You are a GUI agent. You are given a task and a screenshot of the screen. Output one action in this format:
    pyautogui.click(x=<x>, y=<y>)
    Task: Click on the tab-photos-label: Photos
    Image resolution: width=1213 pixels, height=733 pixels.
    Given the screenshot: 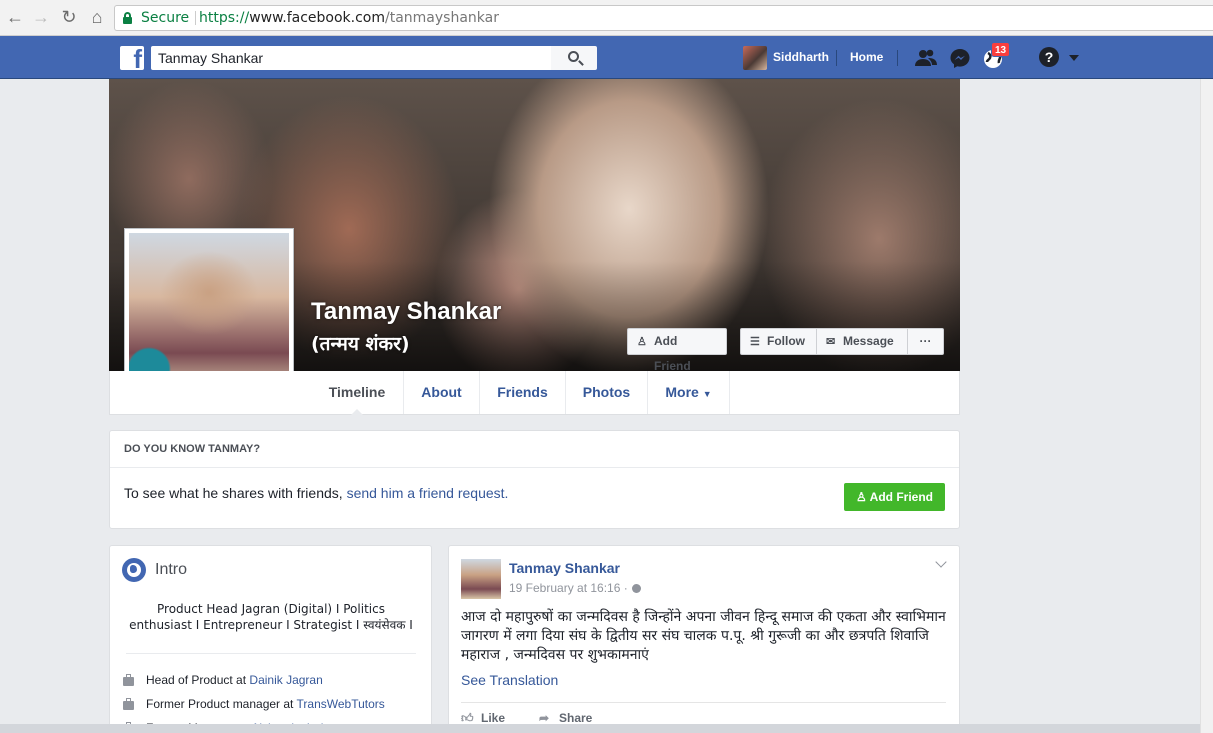 What is the action you would take?
    pyautogui.click(x=606, y=392)
    